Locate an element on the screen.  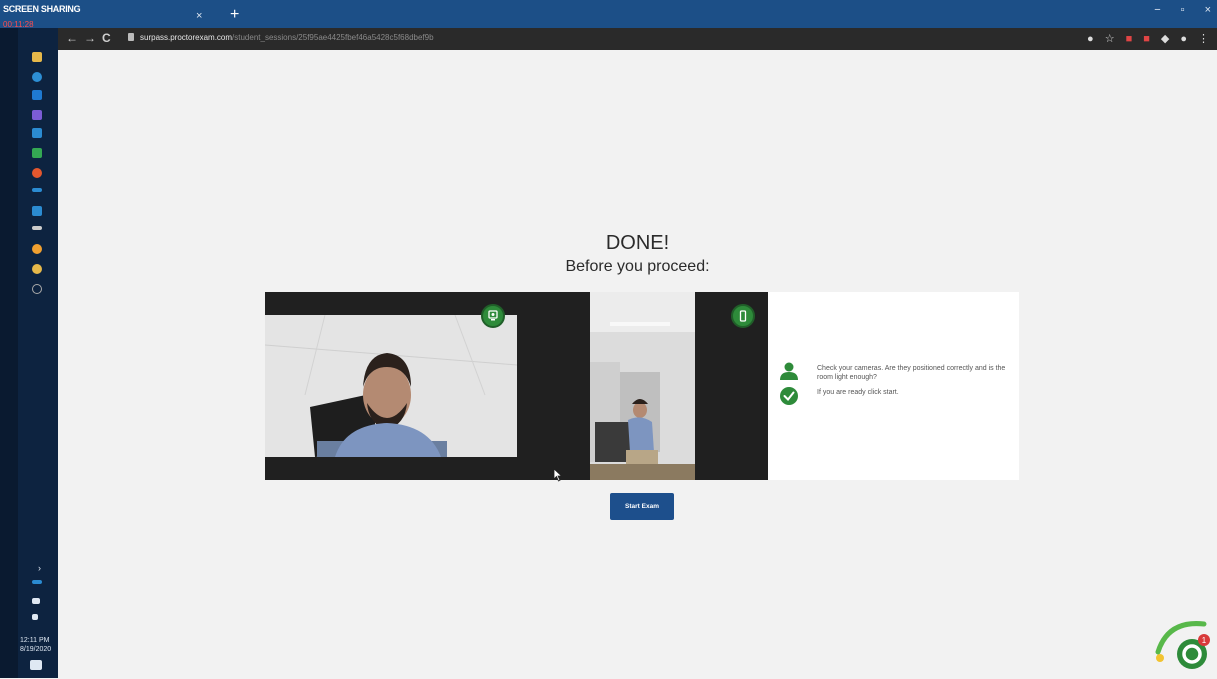
chat-badge-count: 1 is located at coordinates (1204, 640).